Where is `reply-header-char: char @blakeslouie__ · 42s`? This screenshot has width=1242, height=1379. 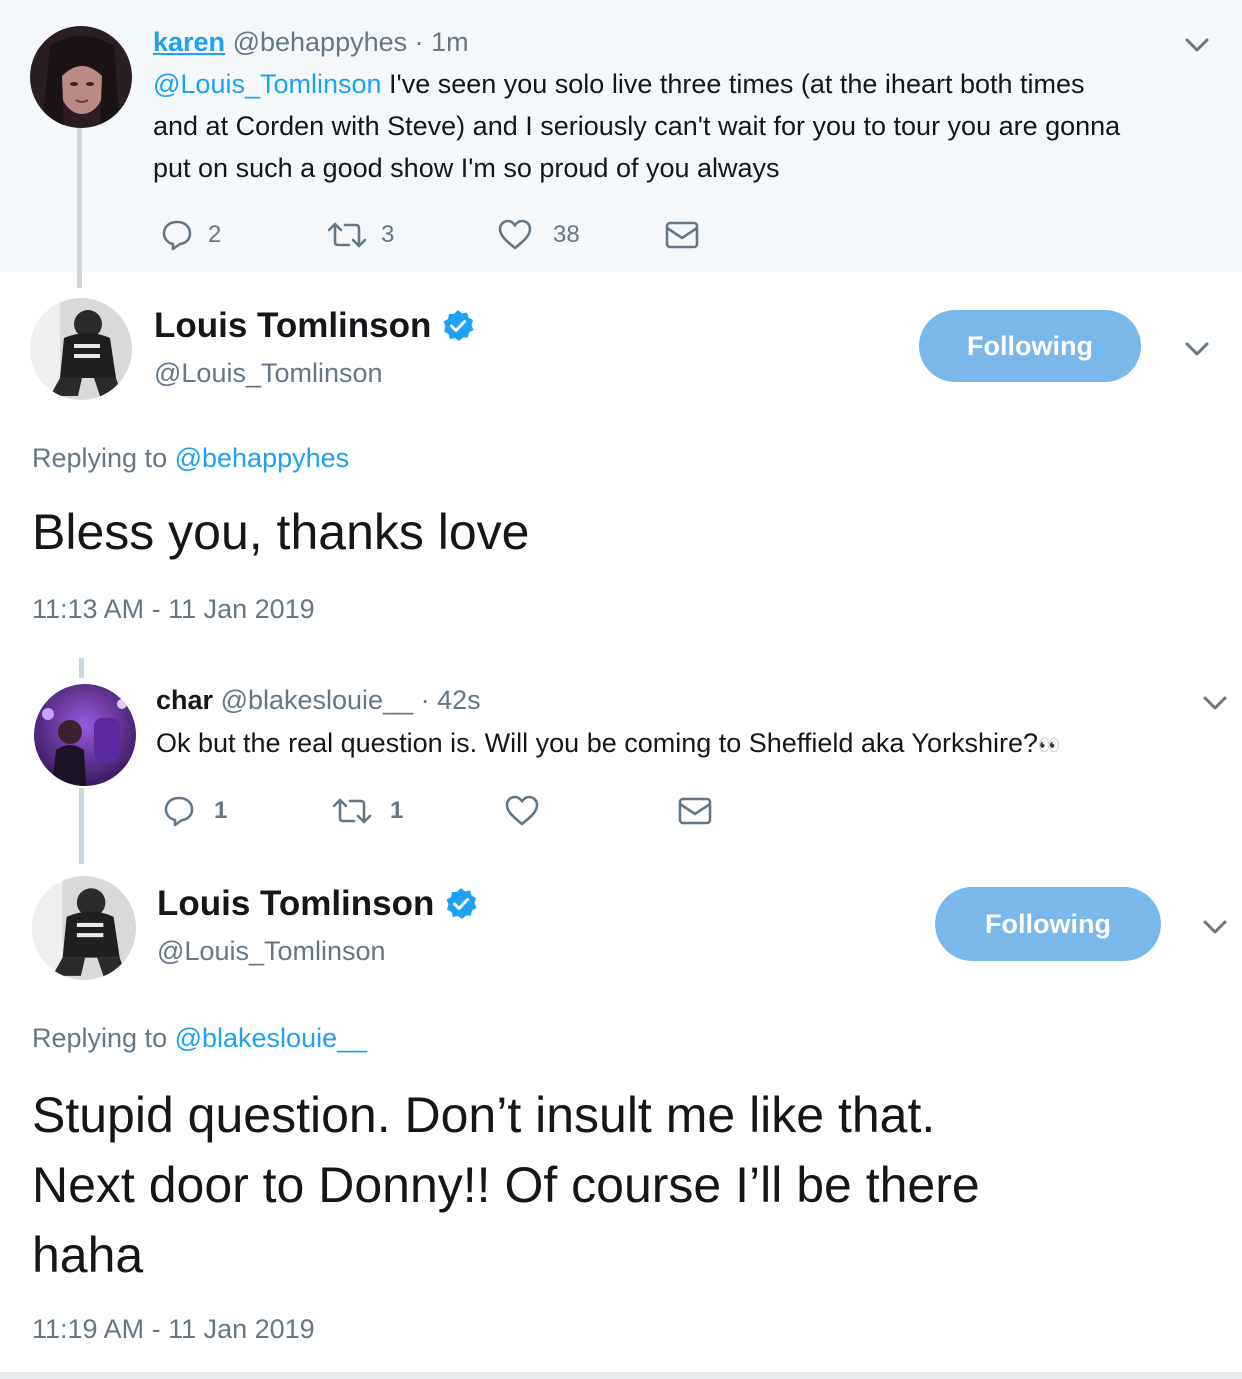 reply-header-char: char @blakeslouie__ · 42s is located at coordinates (318, 700).